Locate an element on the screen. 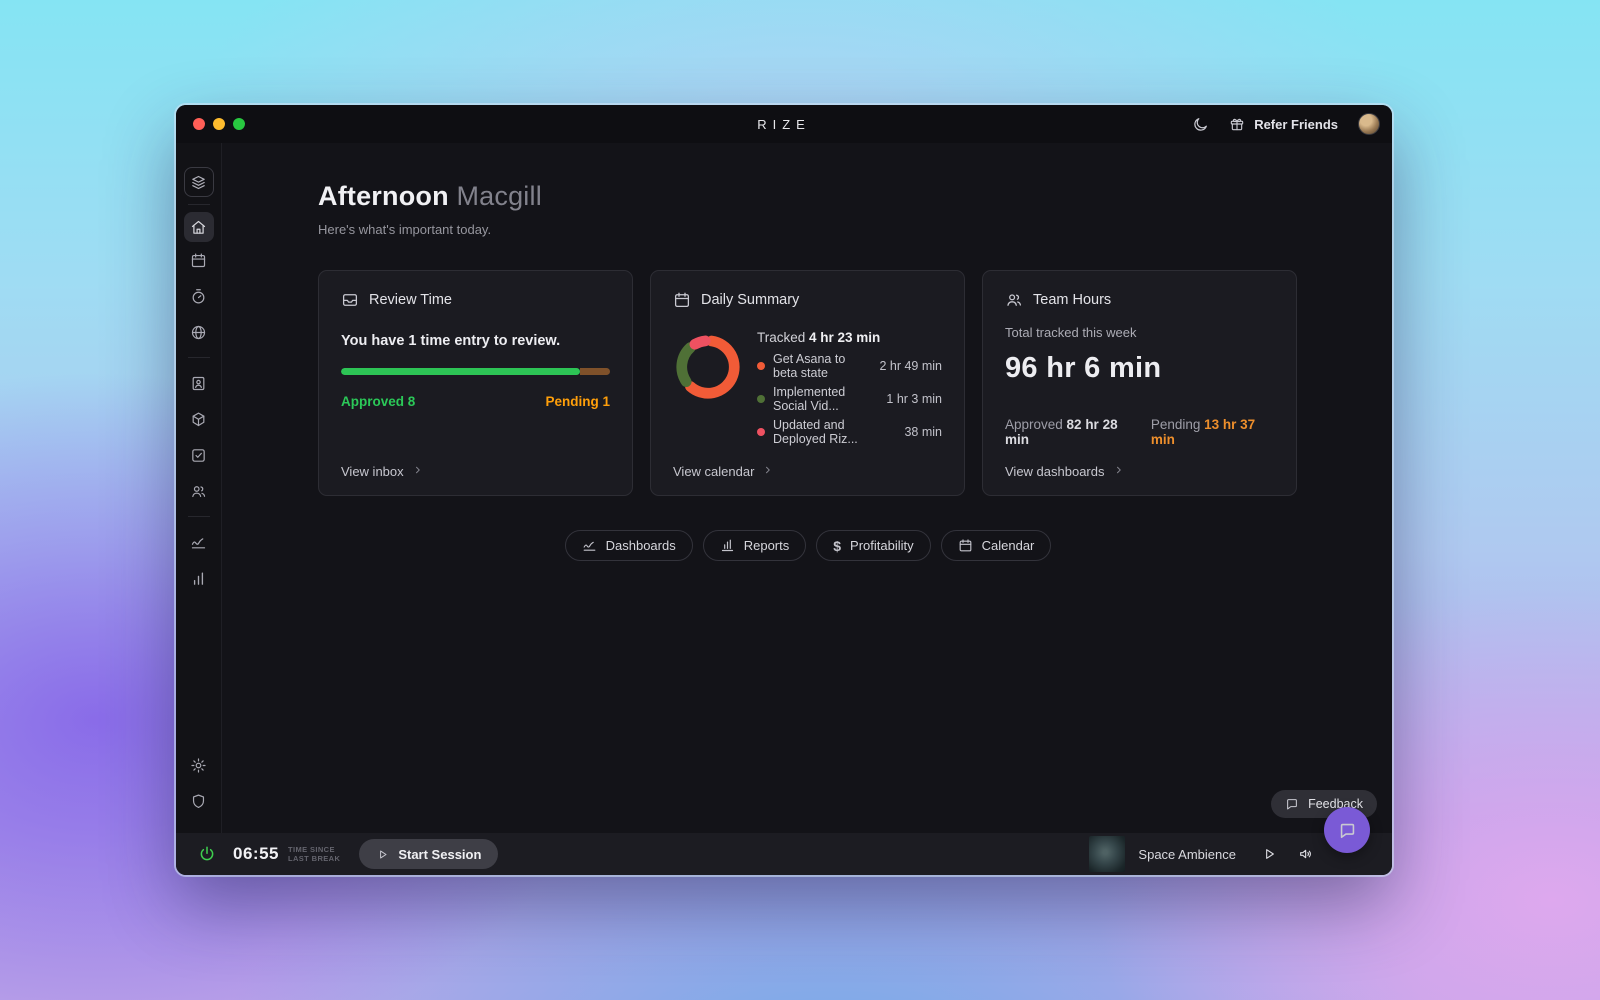  pending-count: Pending 1 is located at coordinates (577, 401).